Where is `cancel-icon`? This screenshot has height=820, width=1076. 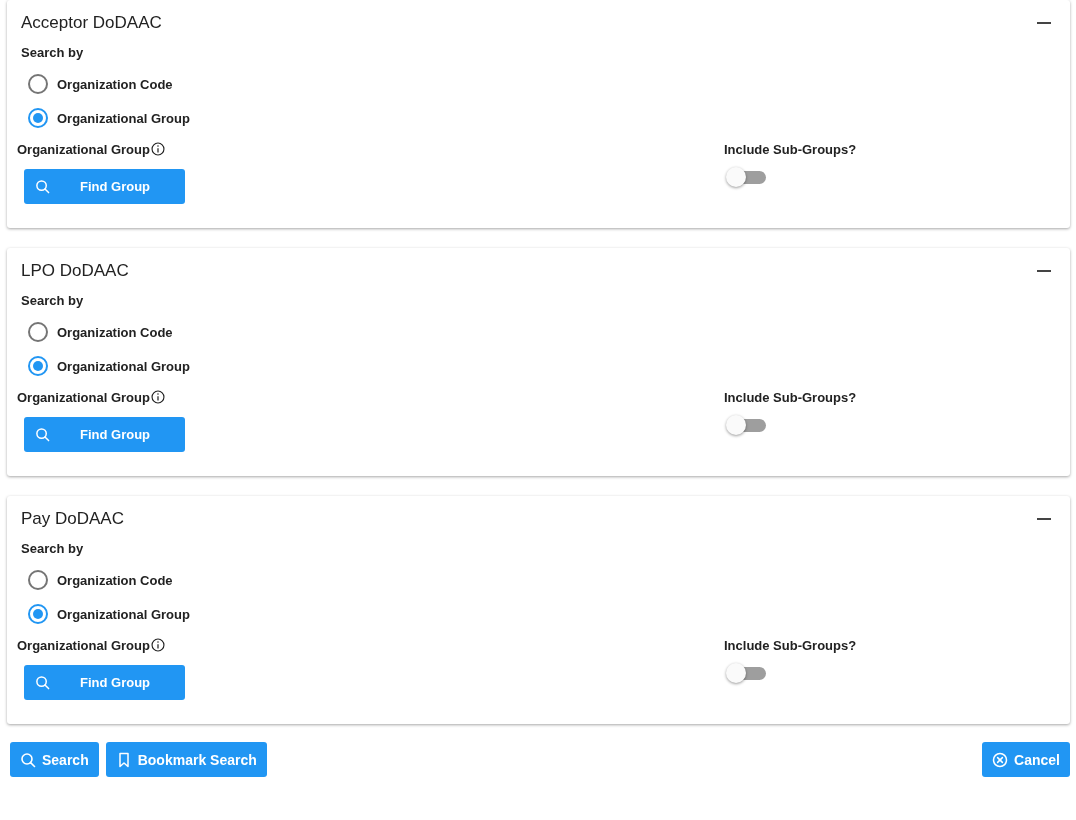
cancel-icon is located at coordinates (1000, 759).